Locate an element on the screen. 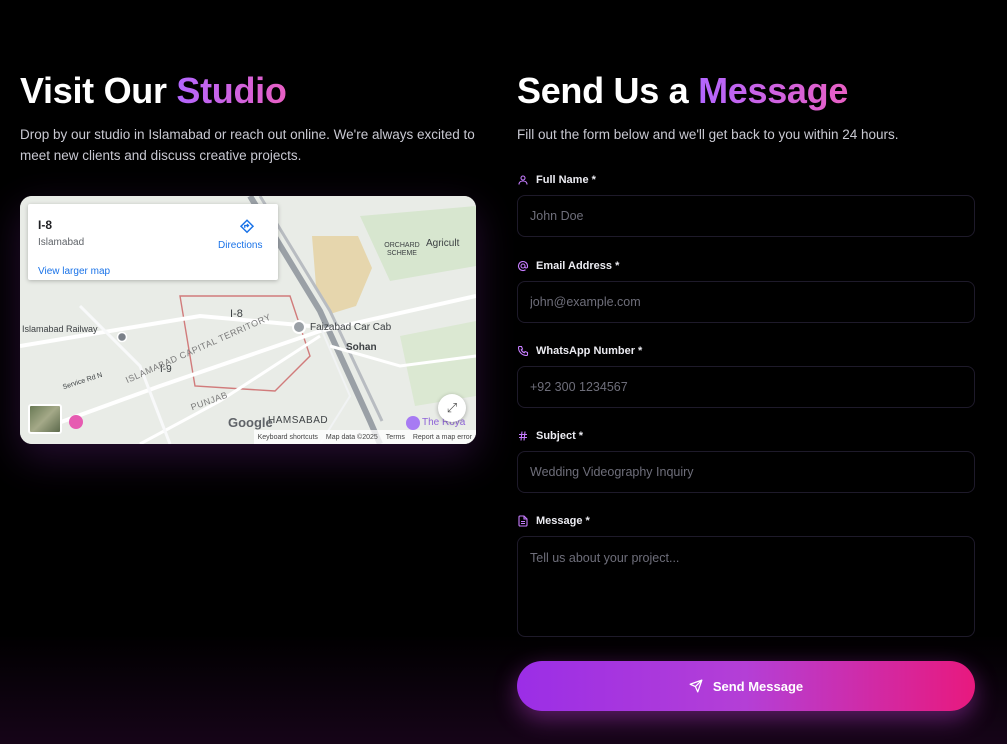 Image resolution: width=1007 pixels, height=744 pixels. whatsapp-label-text: WhatsApp Number * is located at coordinates (589, 351).